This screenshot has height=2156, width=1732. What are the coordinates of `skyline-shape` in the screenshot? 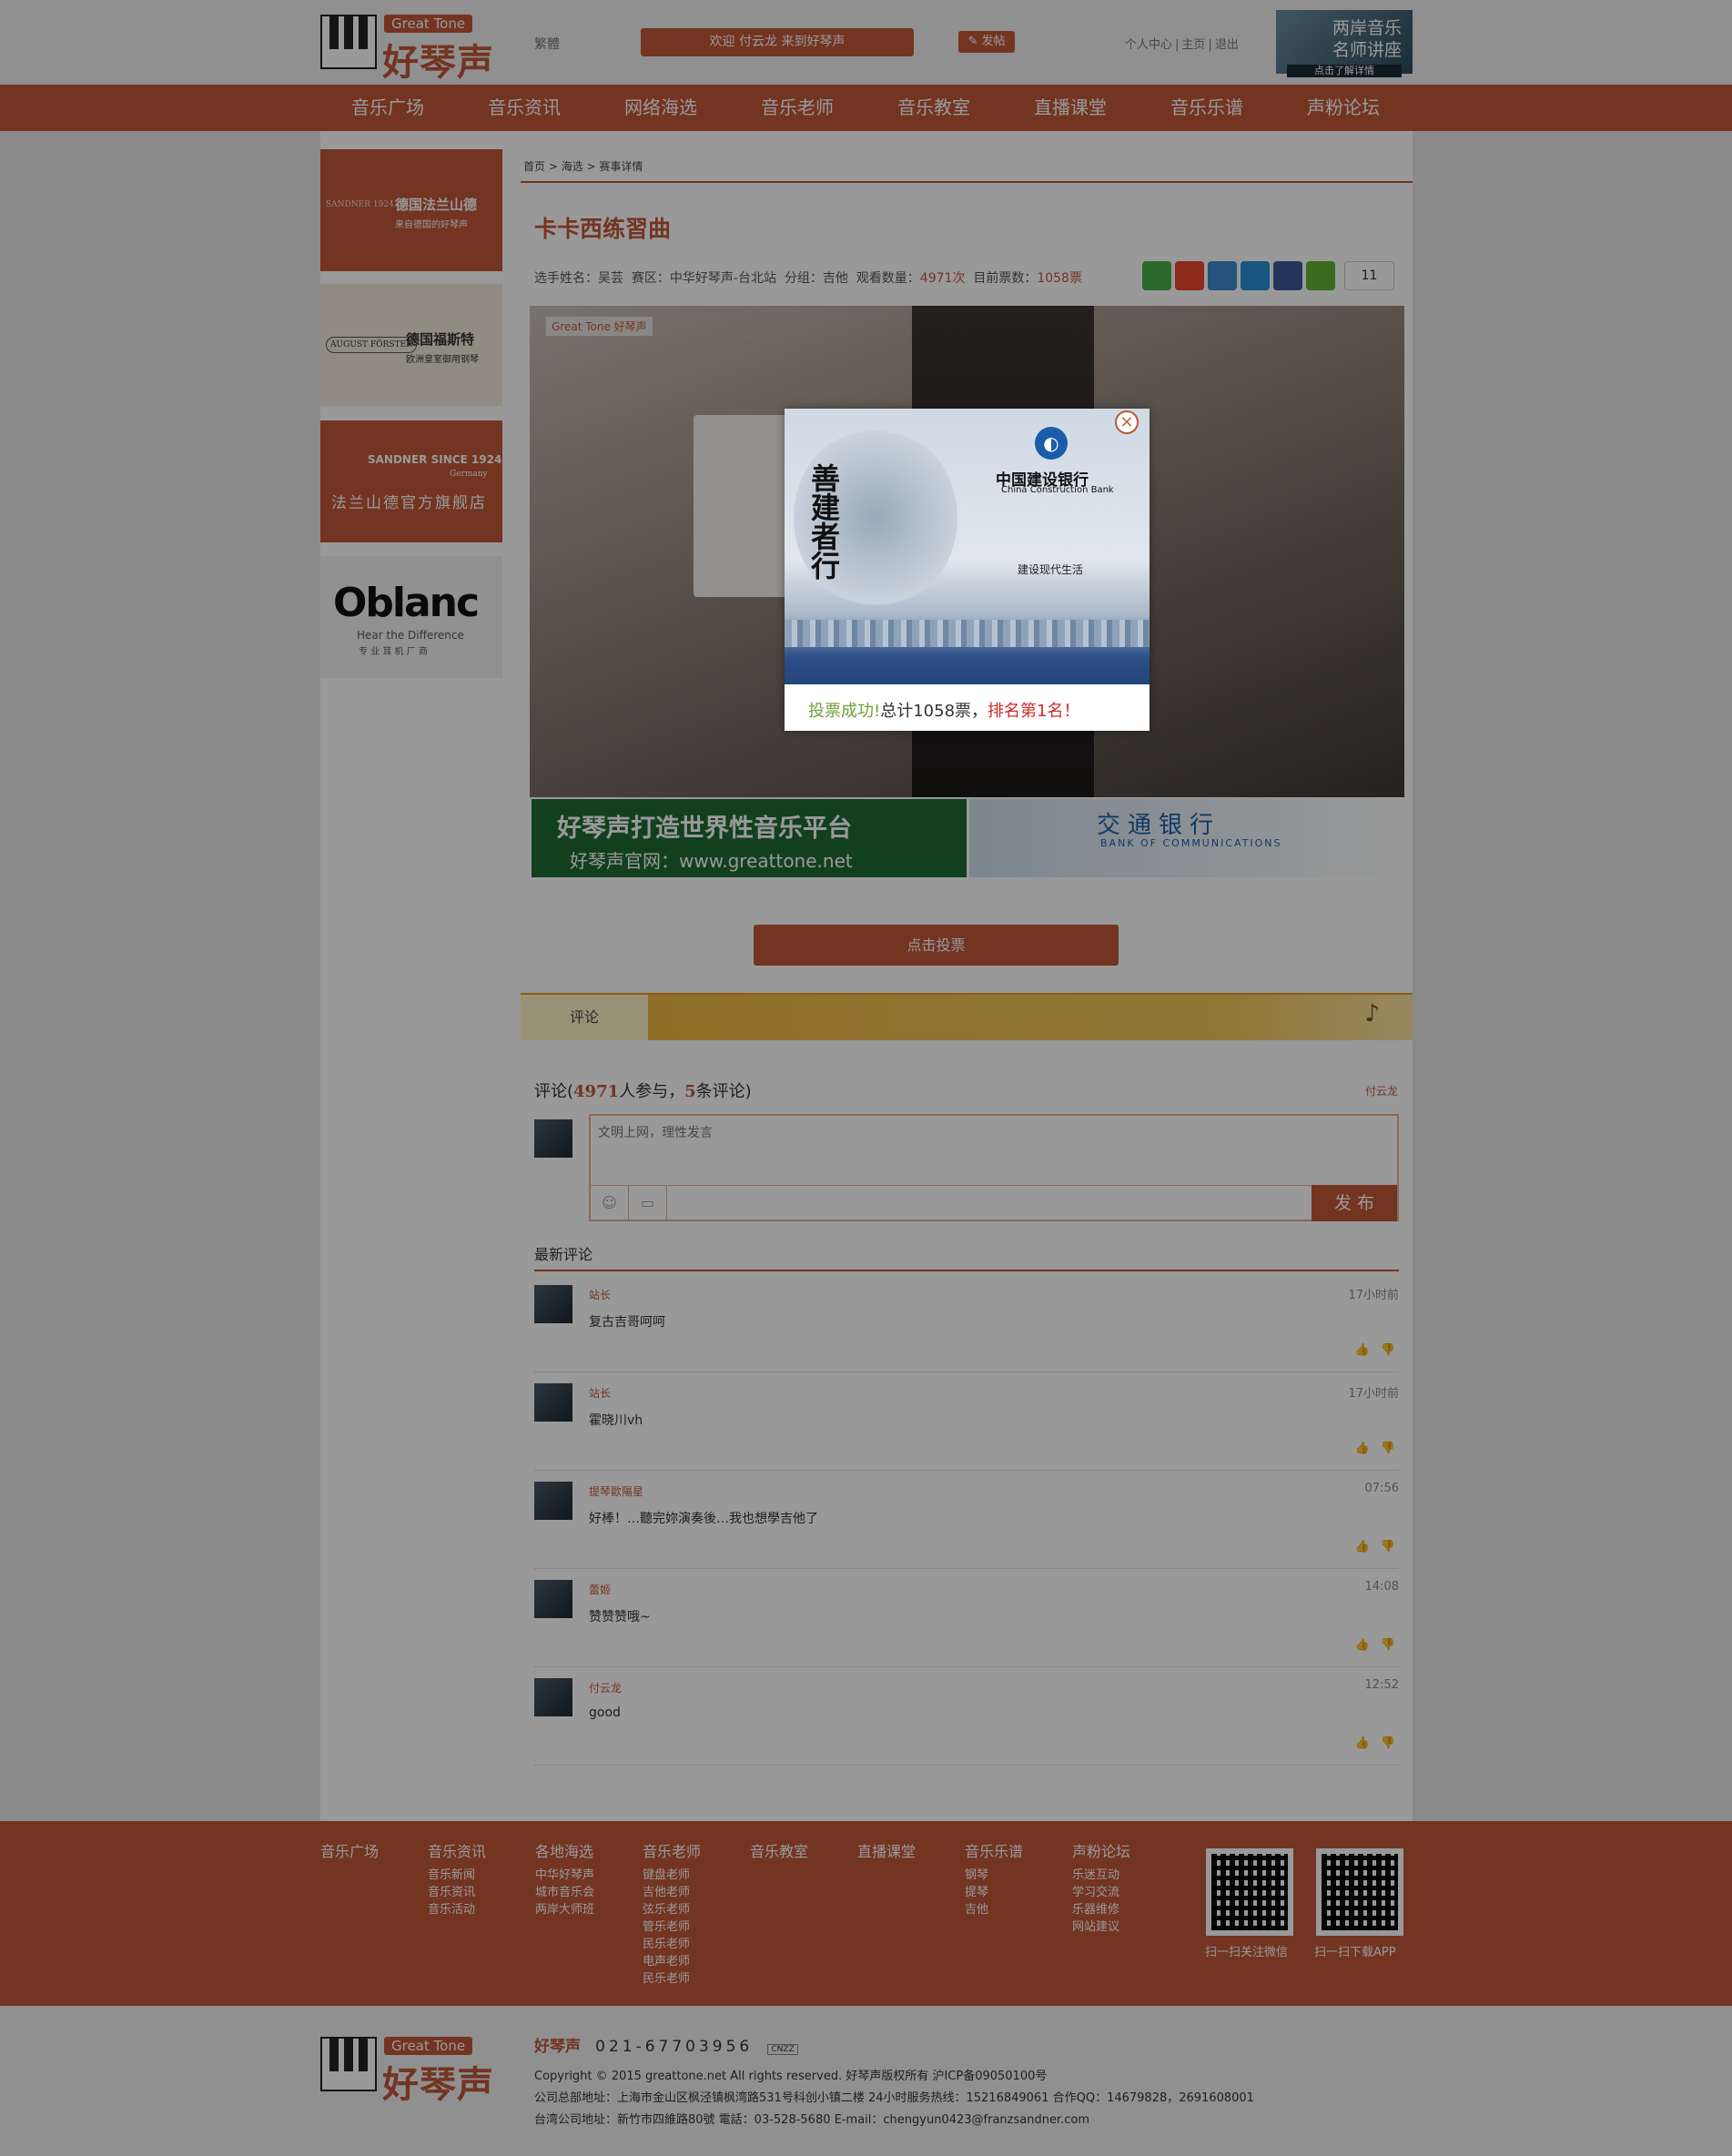 It's located at (968, 633).